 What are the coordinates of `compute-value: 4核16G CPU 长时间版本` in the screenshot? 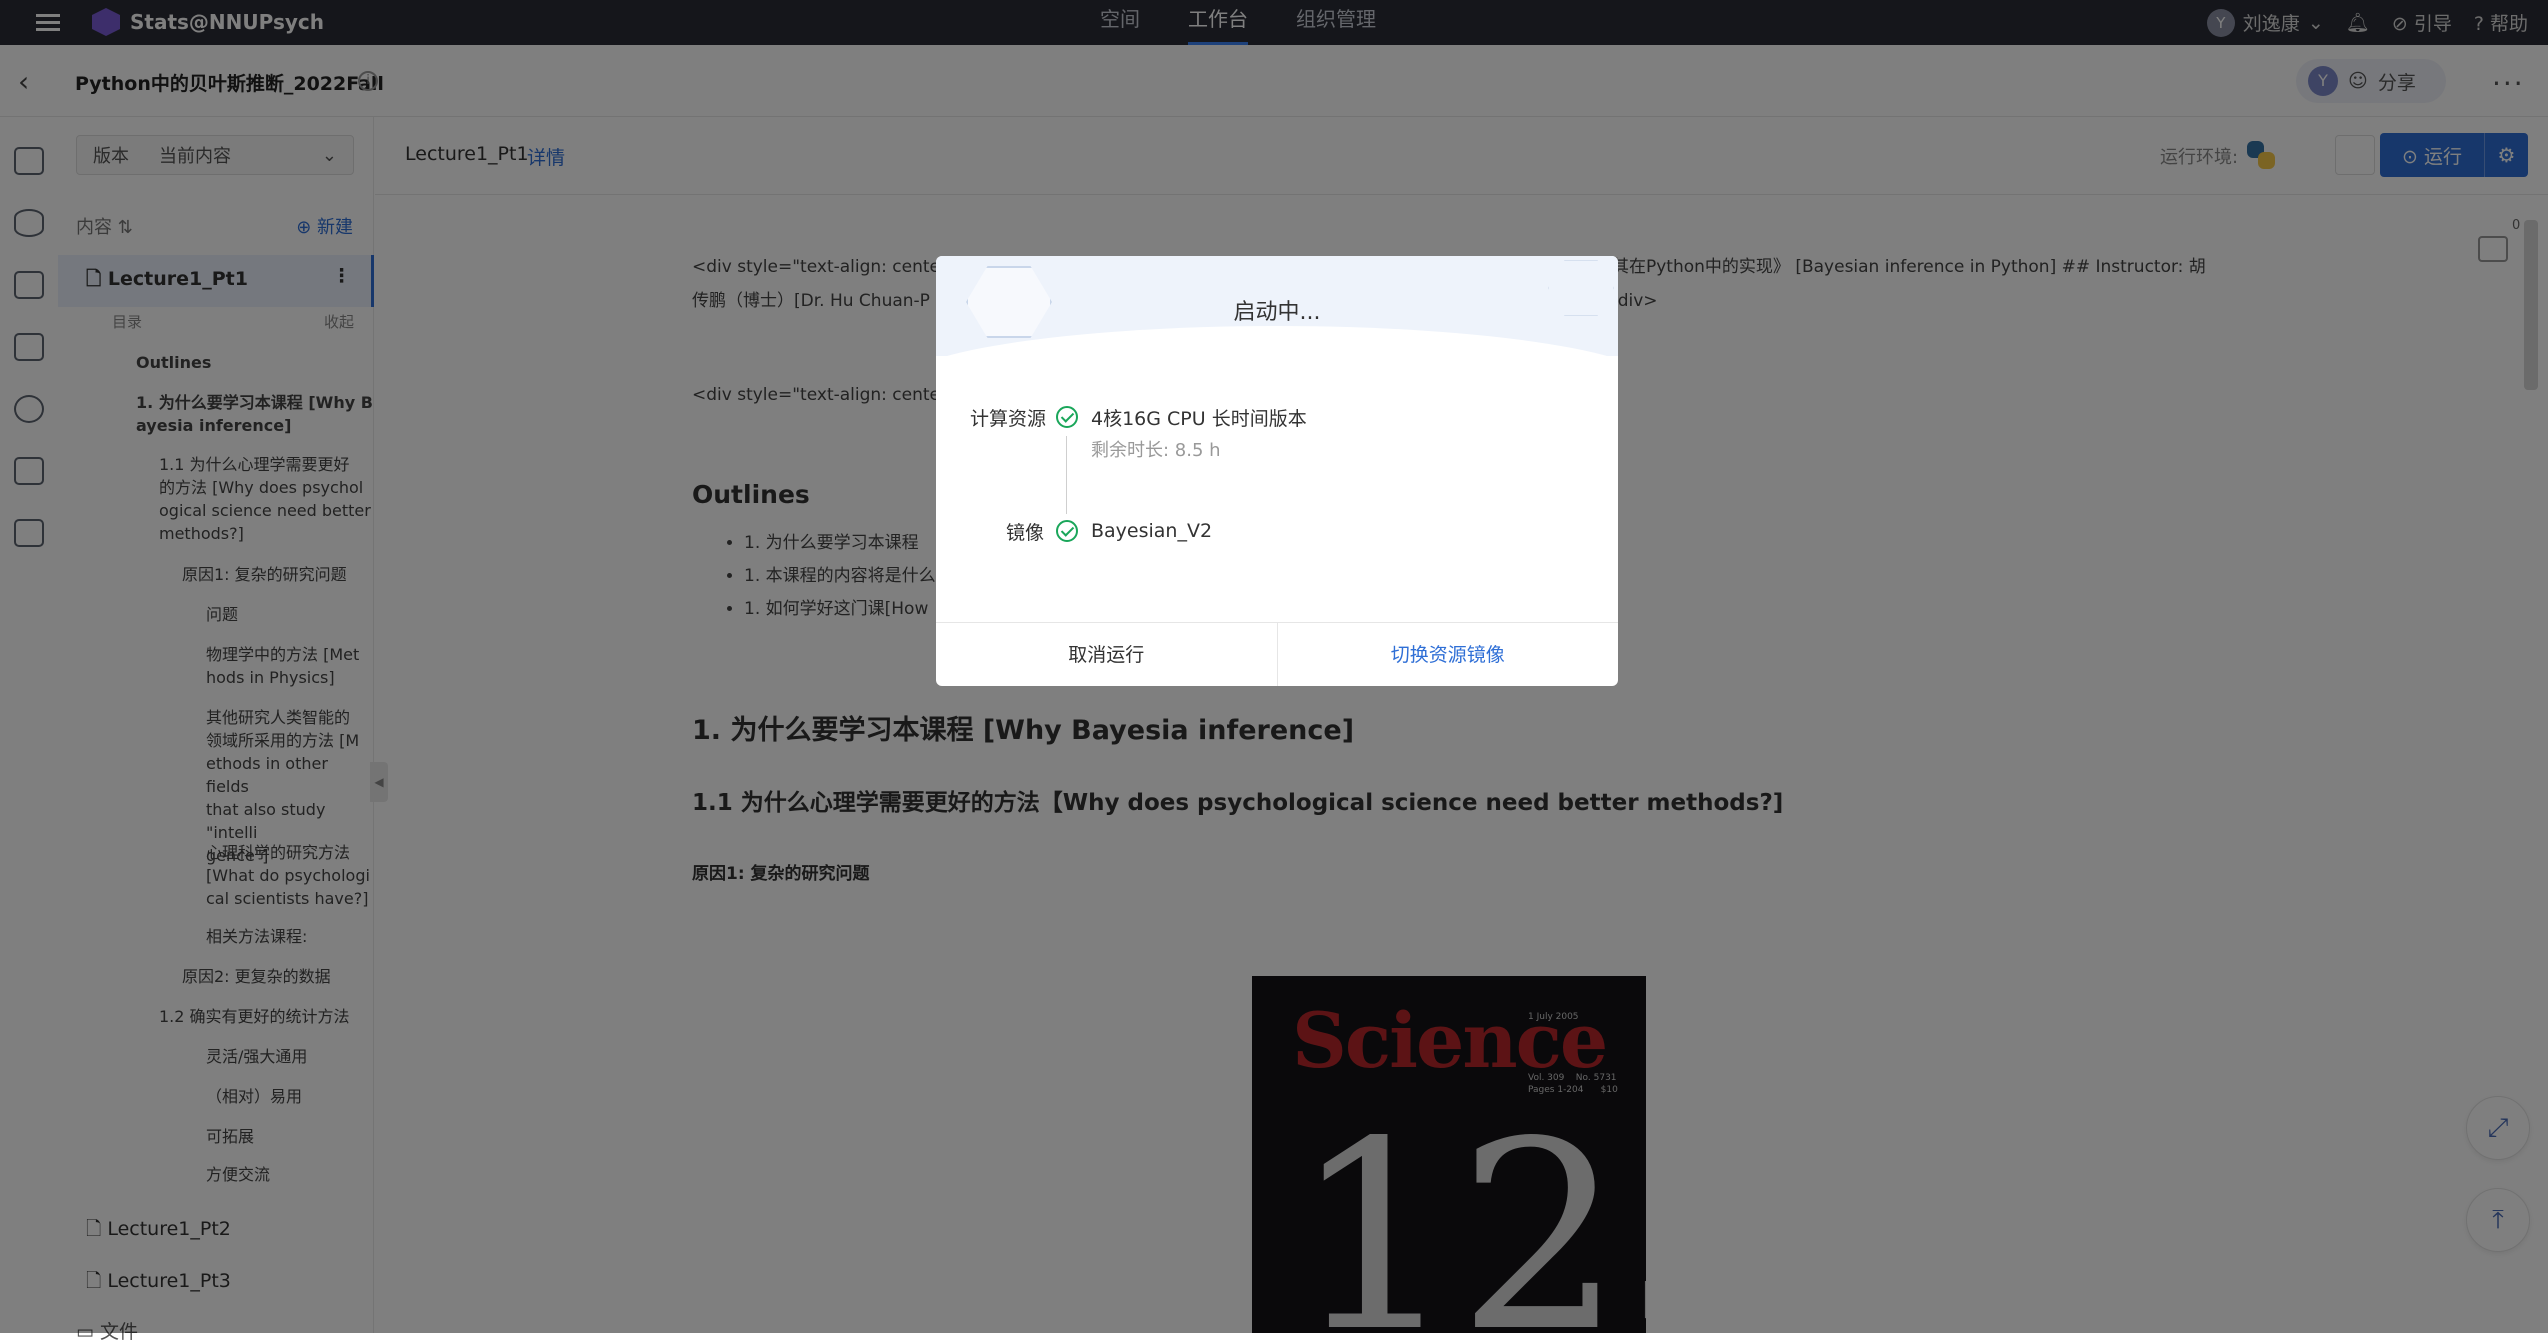 It's located at (1199, 419).